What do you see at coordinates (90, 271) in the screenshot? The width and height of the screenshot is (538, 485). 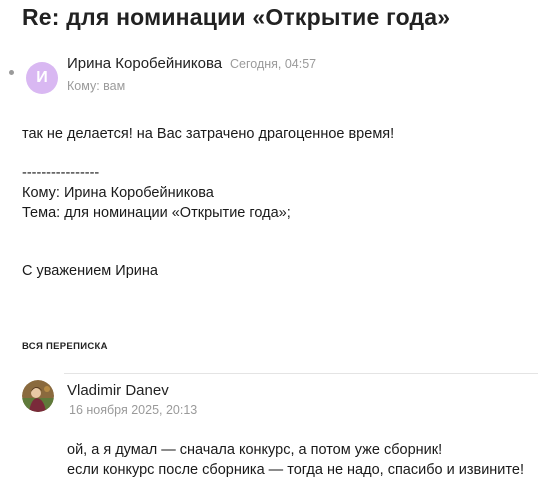 I see `signature: С уважением Ирина` at bounding box center [90, 271].